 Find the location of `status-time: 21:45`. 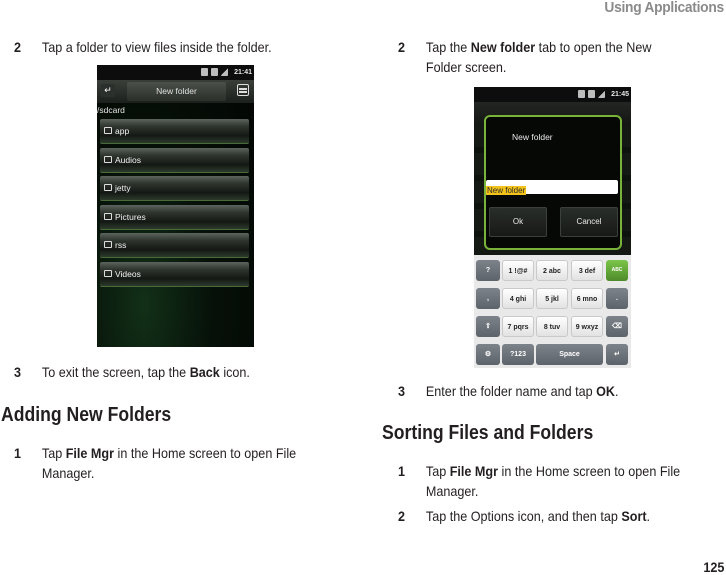

status-time: 21:45 is located at coordinates (620, 94).